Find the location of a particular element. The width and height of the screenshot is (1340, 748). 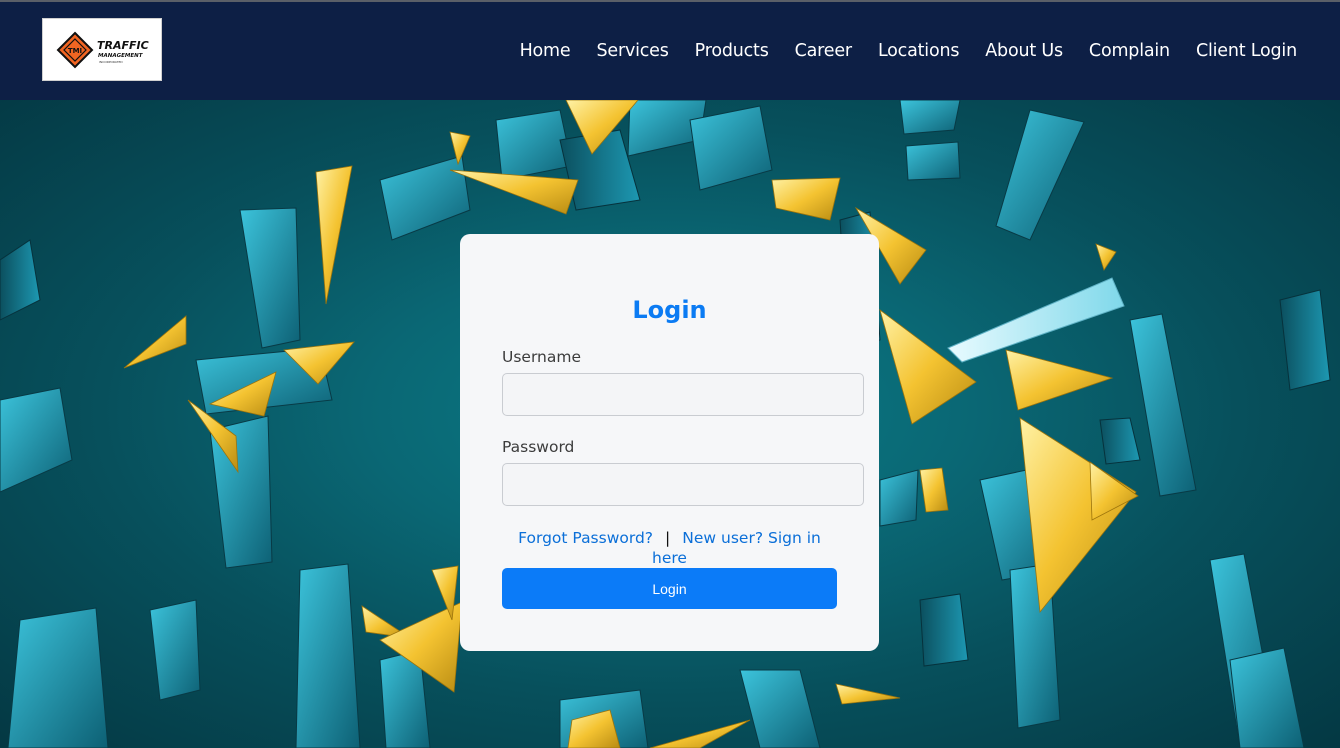

login-title: Login is located at coordinates (669, 310).